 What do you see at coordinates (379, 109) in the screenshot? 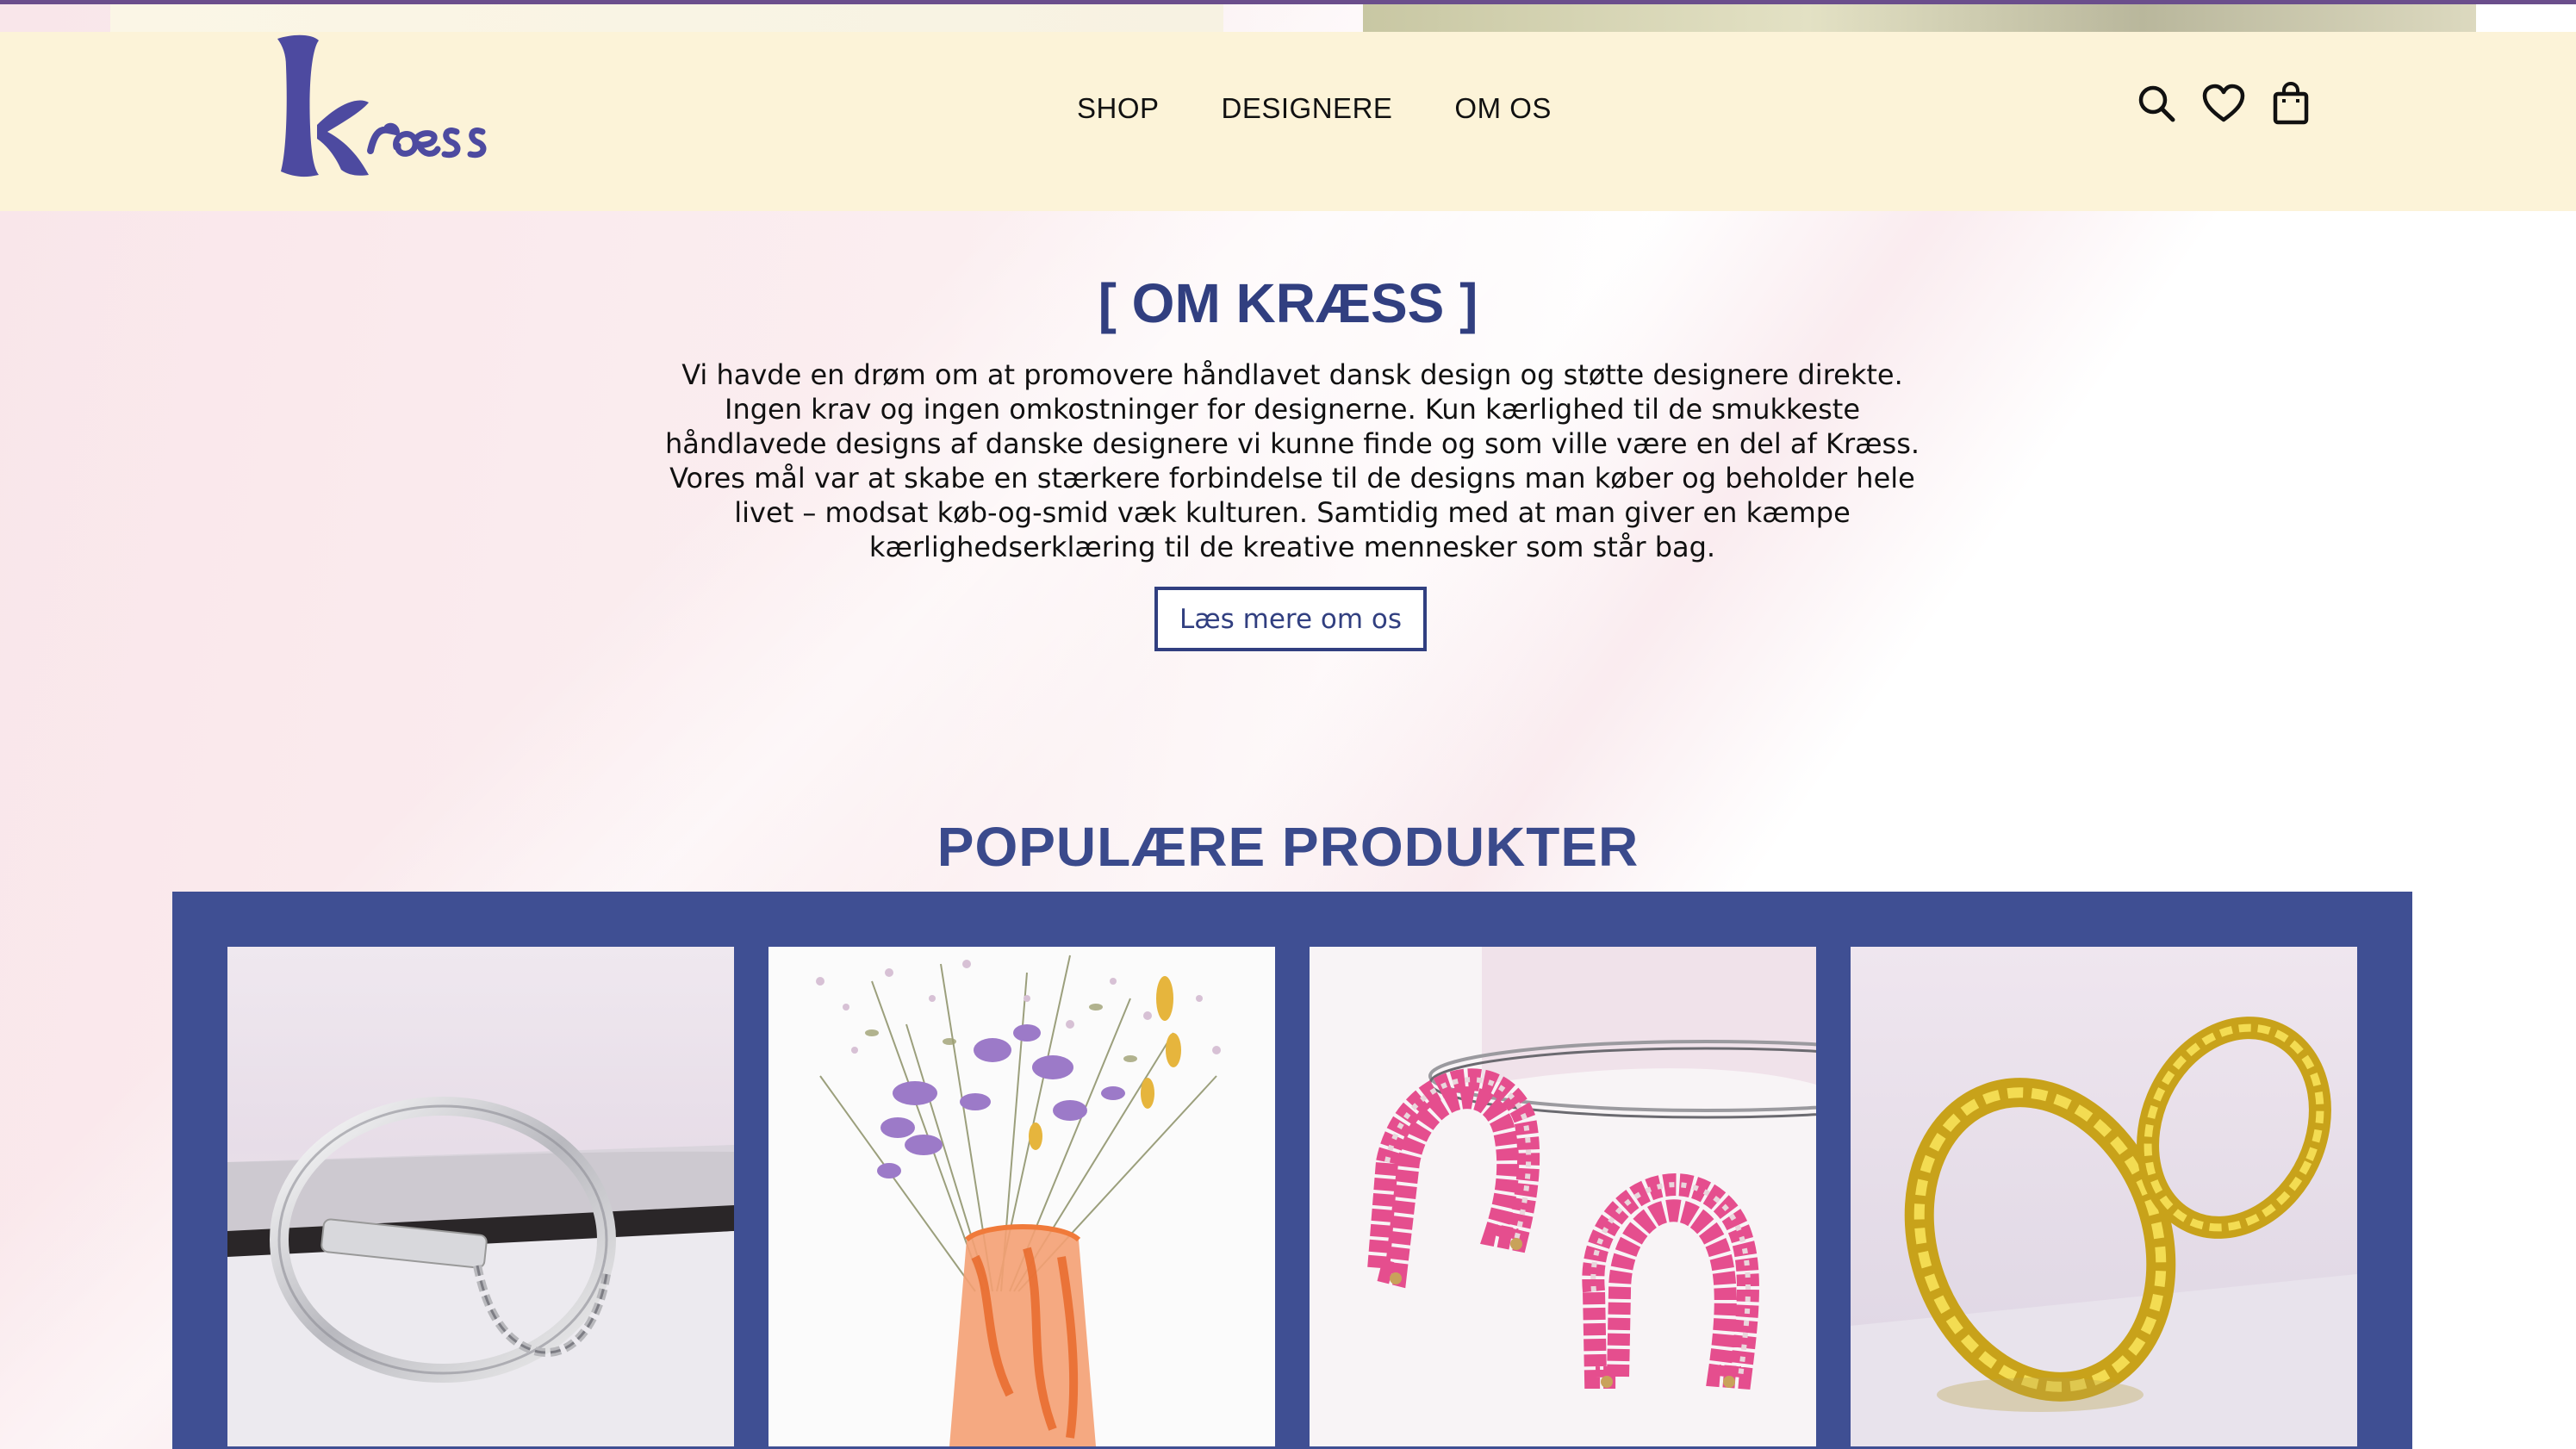
I see `brand-logo` at bounding box center [379, 109].